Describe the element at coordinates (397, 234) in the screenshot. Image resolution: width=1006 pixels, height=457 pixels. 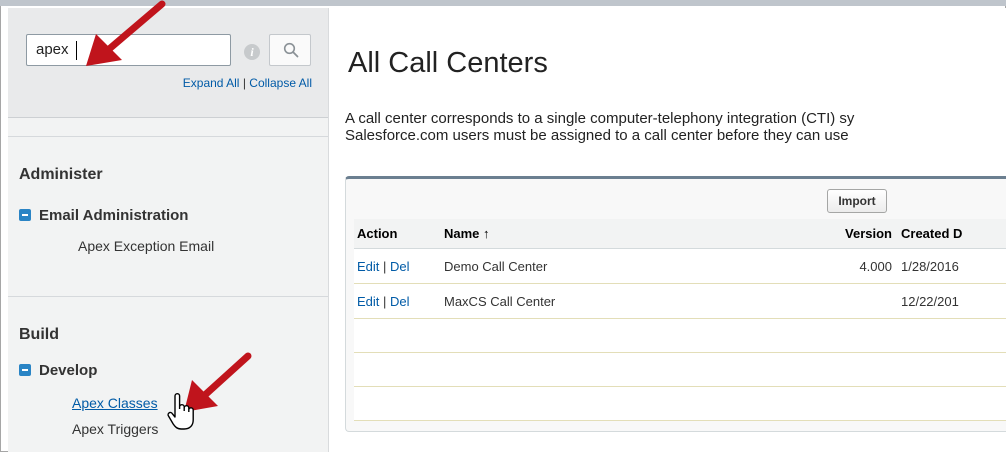
I see `column-header-action: Action` at that location.